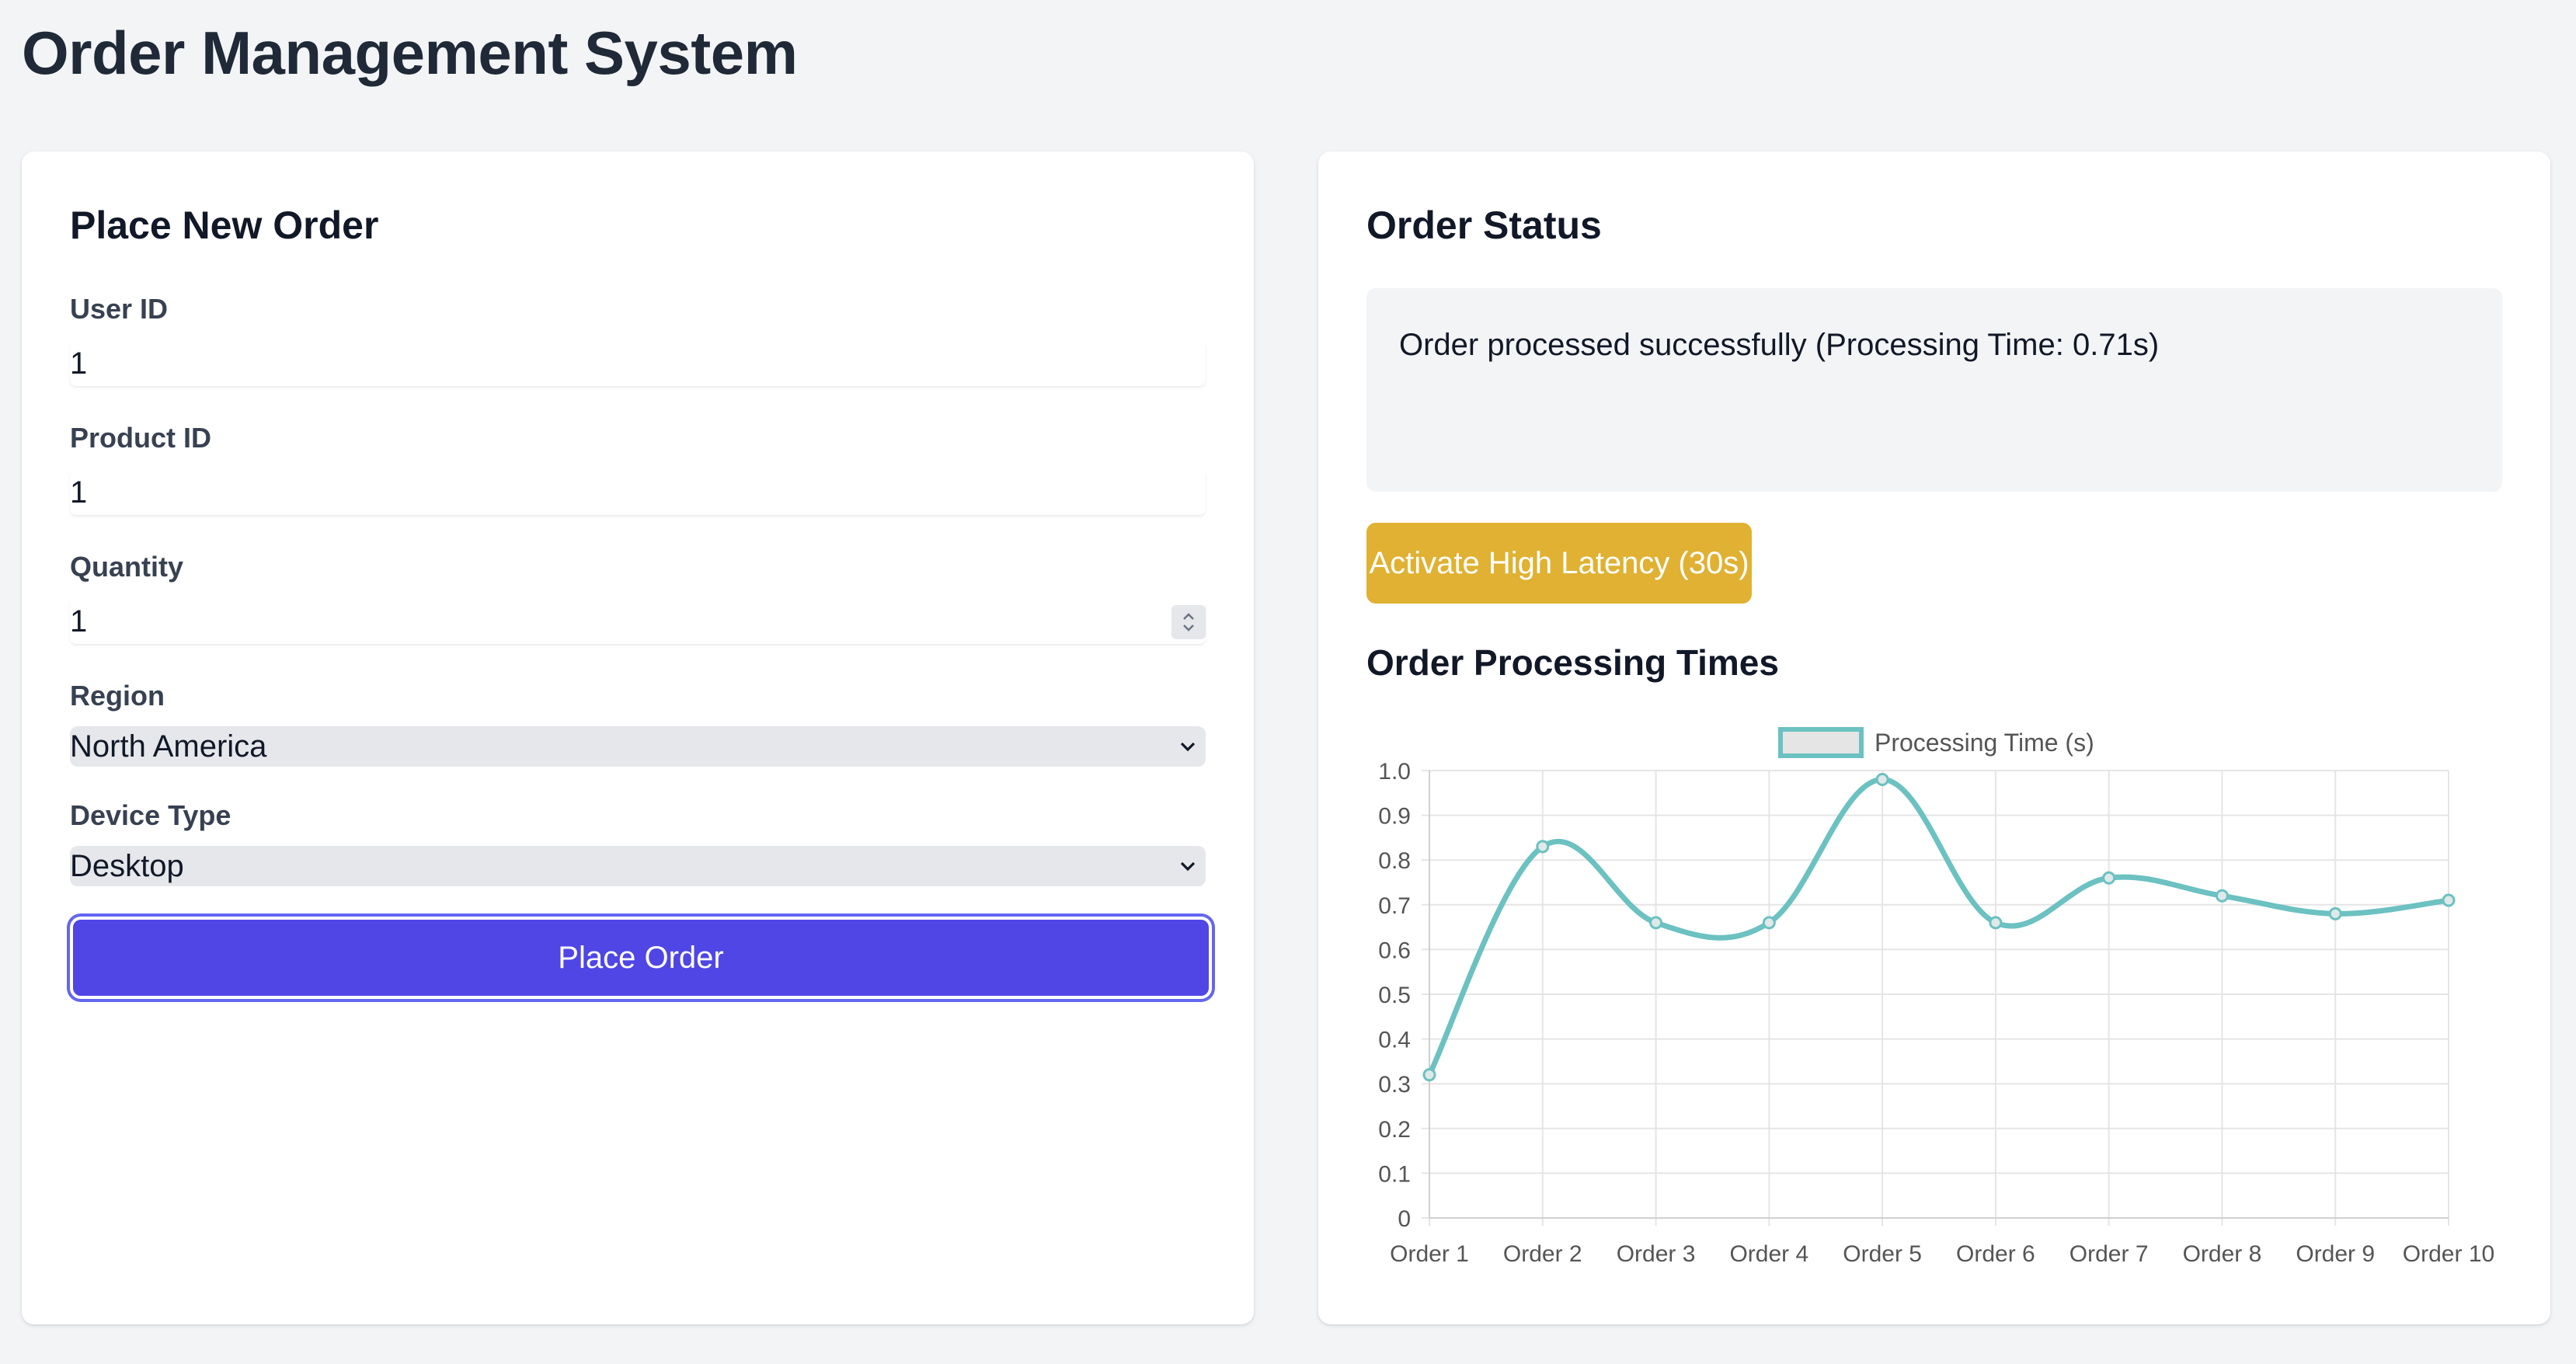 This screenshot has width=2576, height=1364. I want to click on place-order-button: Place Order, so click(641, 958).